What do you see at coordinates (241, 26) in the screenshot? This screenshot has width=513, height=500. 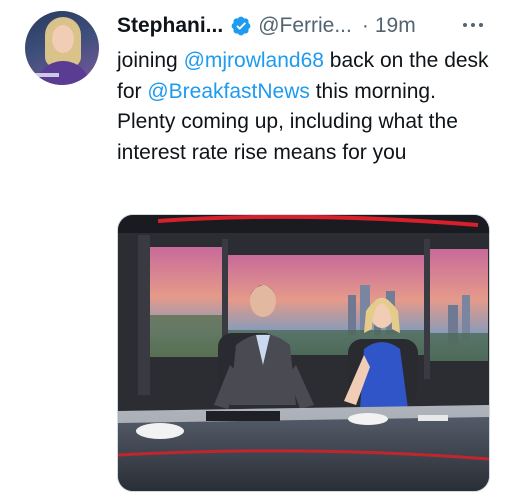 I see `verified-badge-icon` at bounding box center [241, 26].